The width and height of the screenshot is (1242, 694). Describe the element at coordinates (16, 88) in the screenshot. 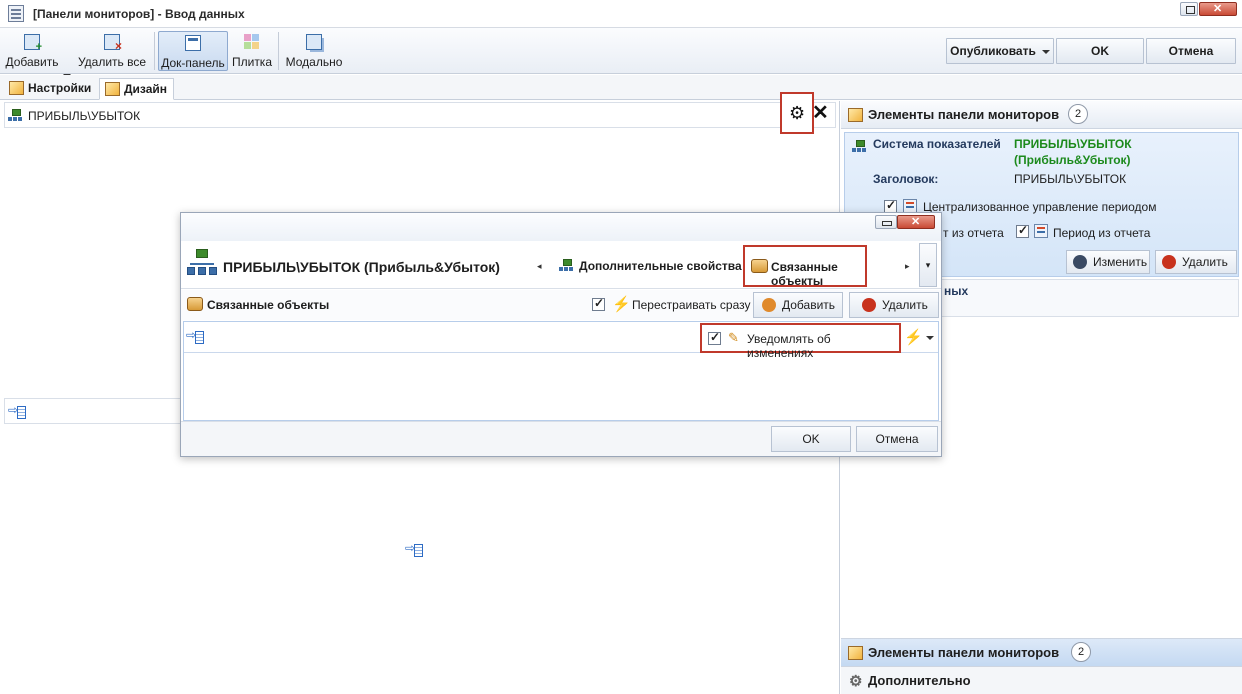

I see `settings-tab-icon` at that location.